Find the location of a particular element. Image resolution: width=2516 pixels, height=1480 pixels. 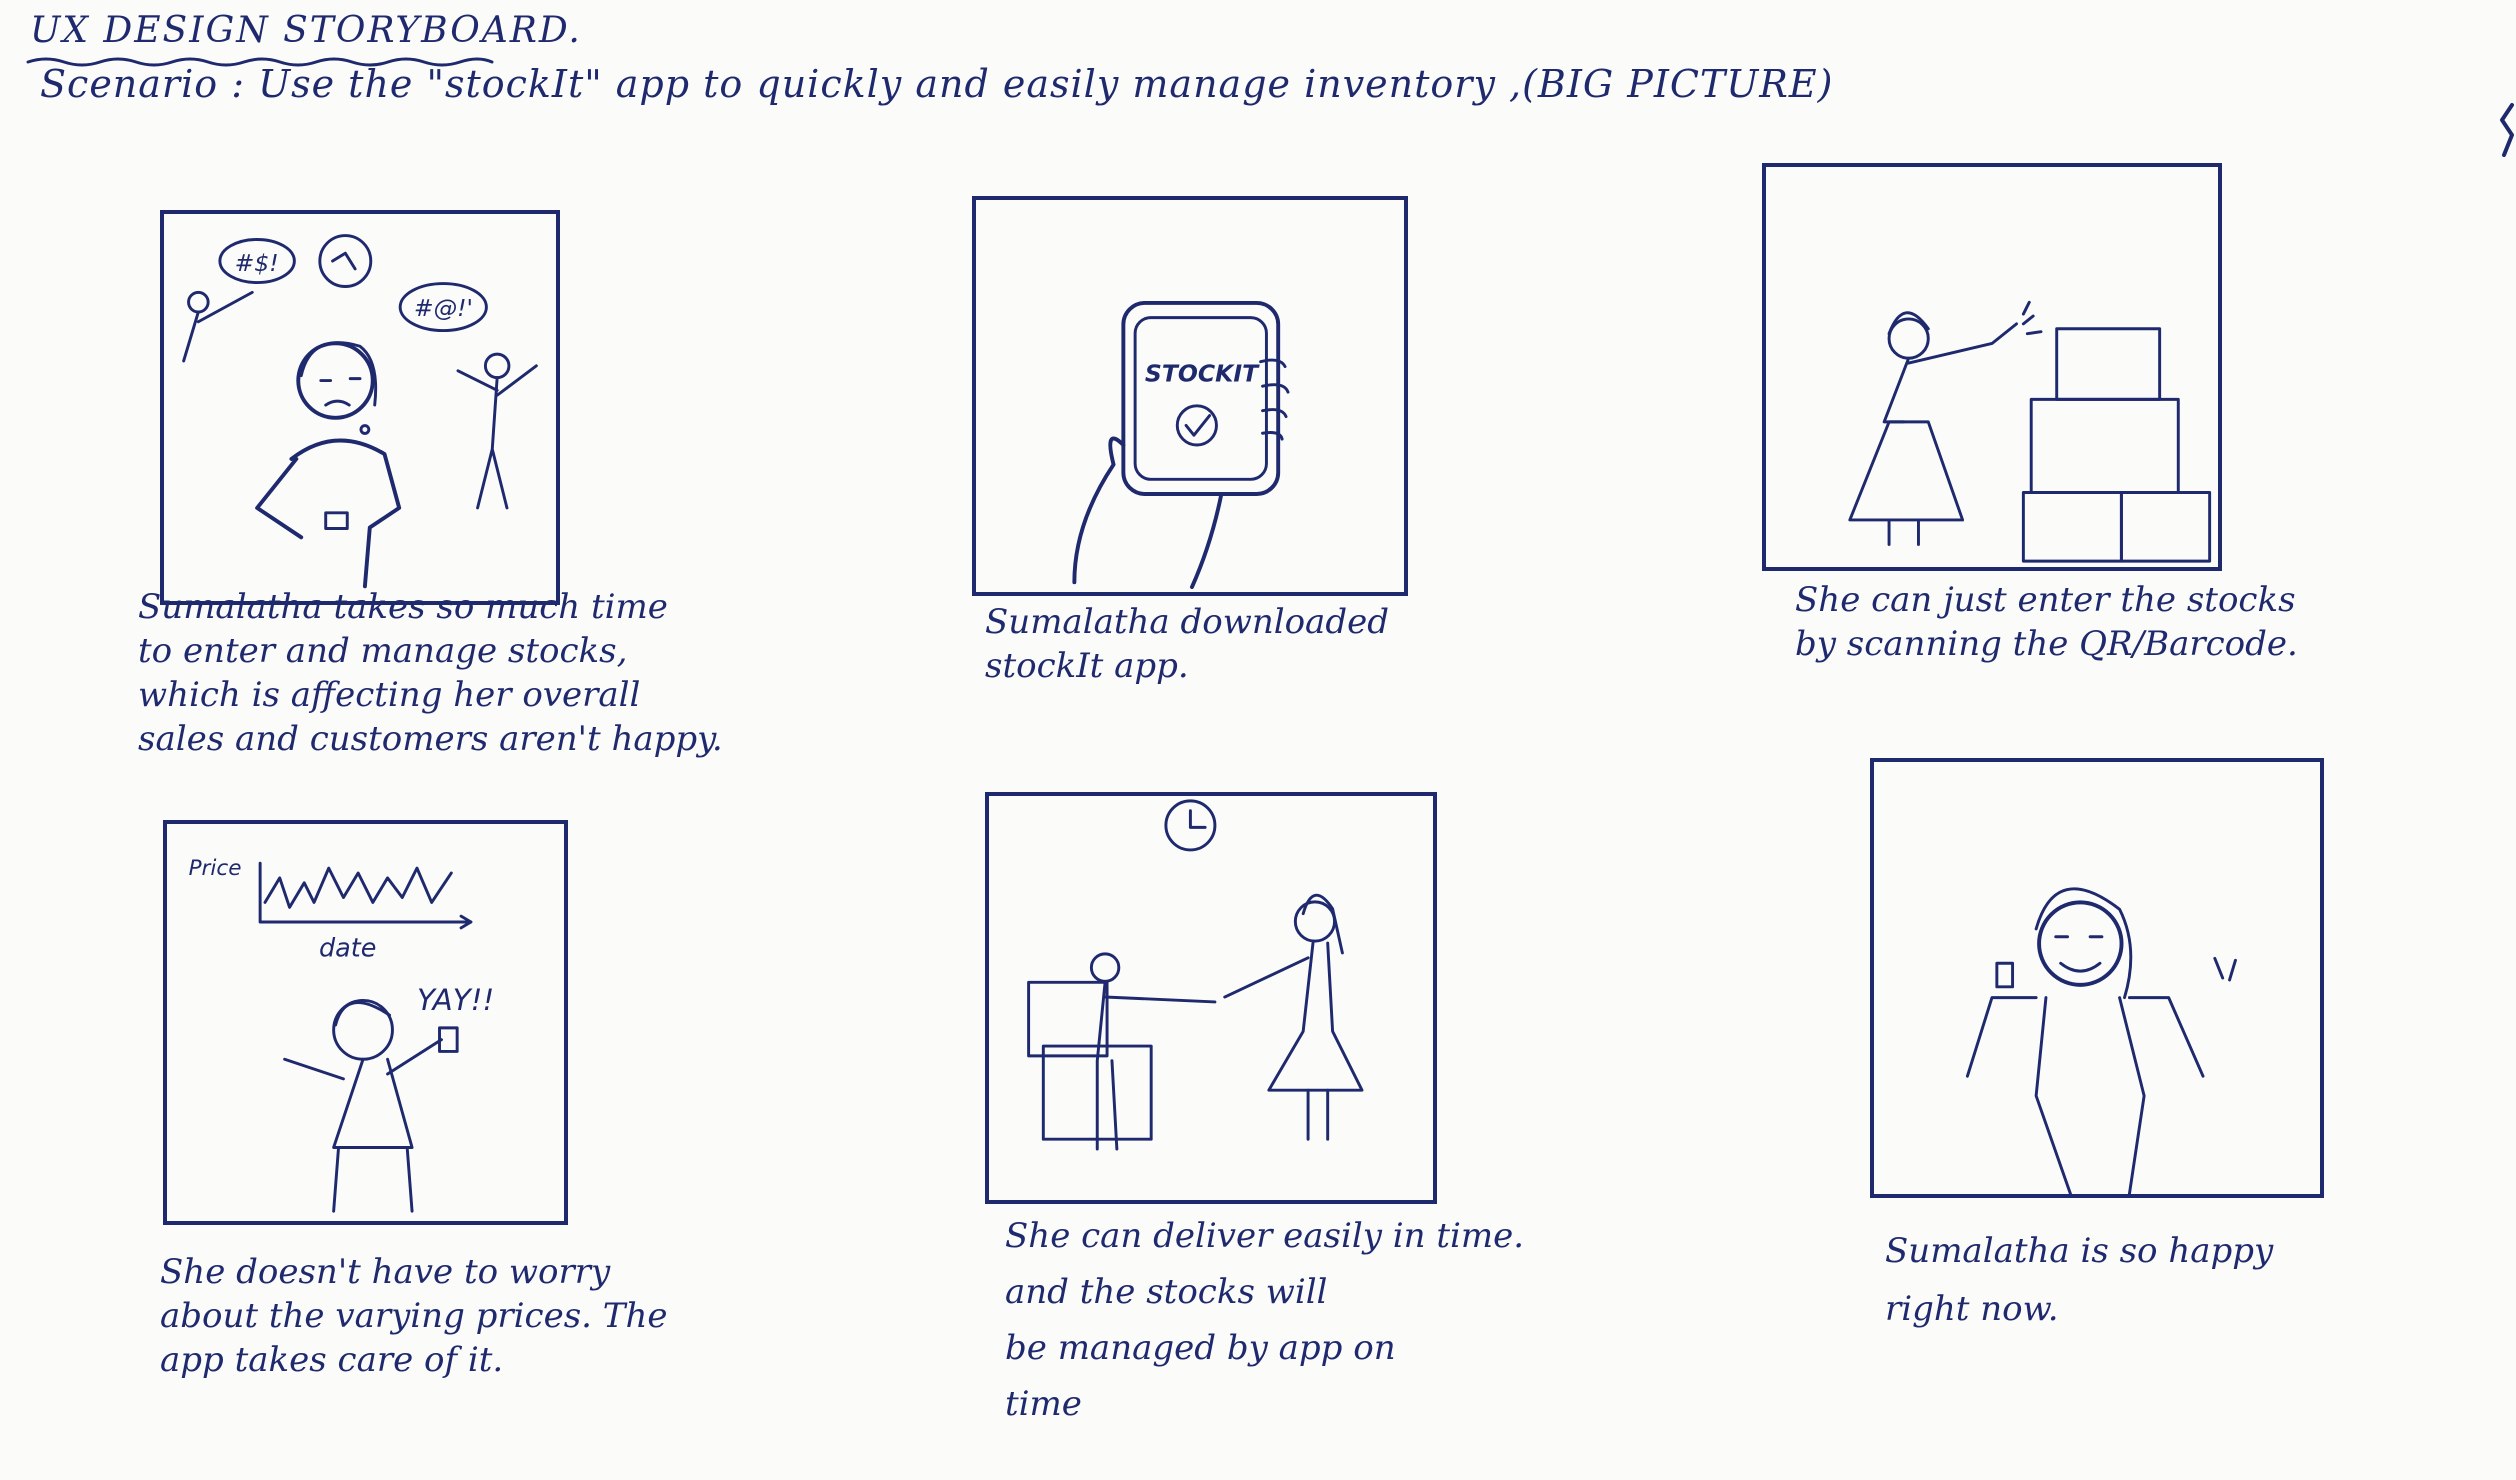

storyboard-panel-1: #$! #@!' is located at coordinates (360, 407).